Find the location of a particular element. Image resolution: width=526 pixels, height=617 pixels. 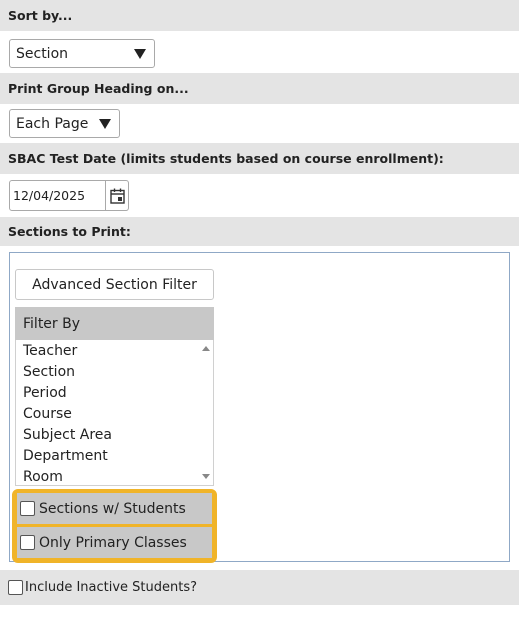

only-primary-classes-label: Only Primary Classes is located at coordinates (113, 542).